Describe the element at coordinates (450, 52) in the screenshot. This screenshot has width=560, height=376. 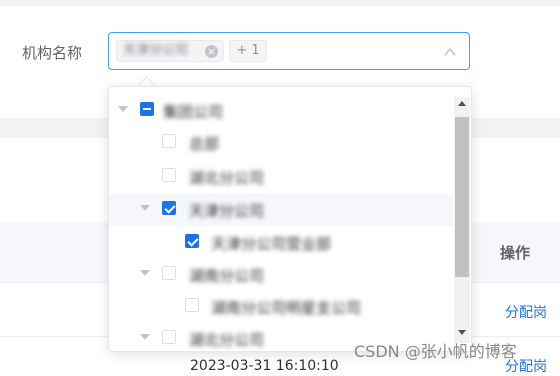
I see `chevron-up-icon` at that location.